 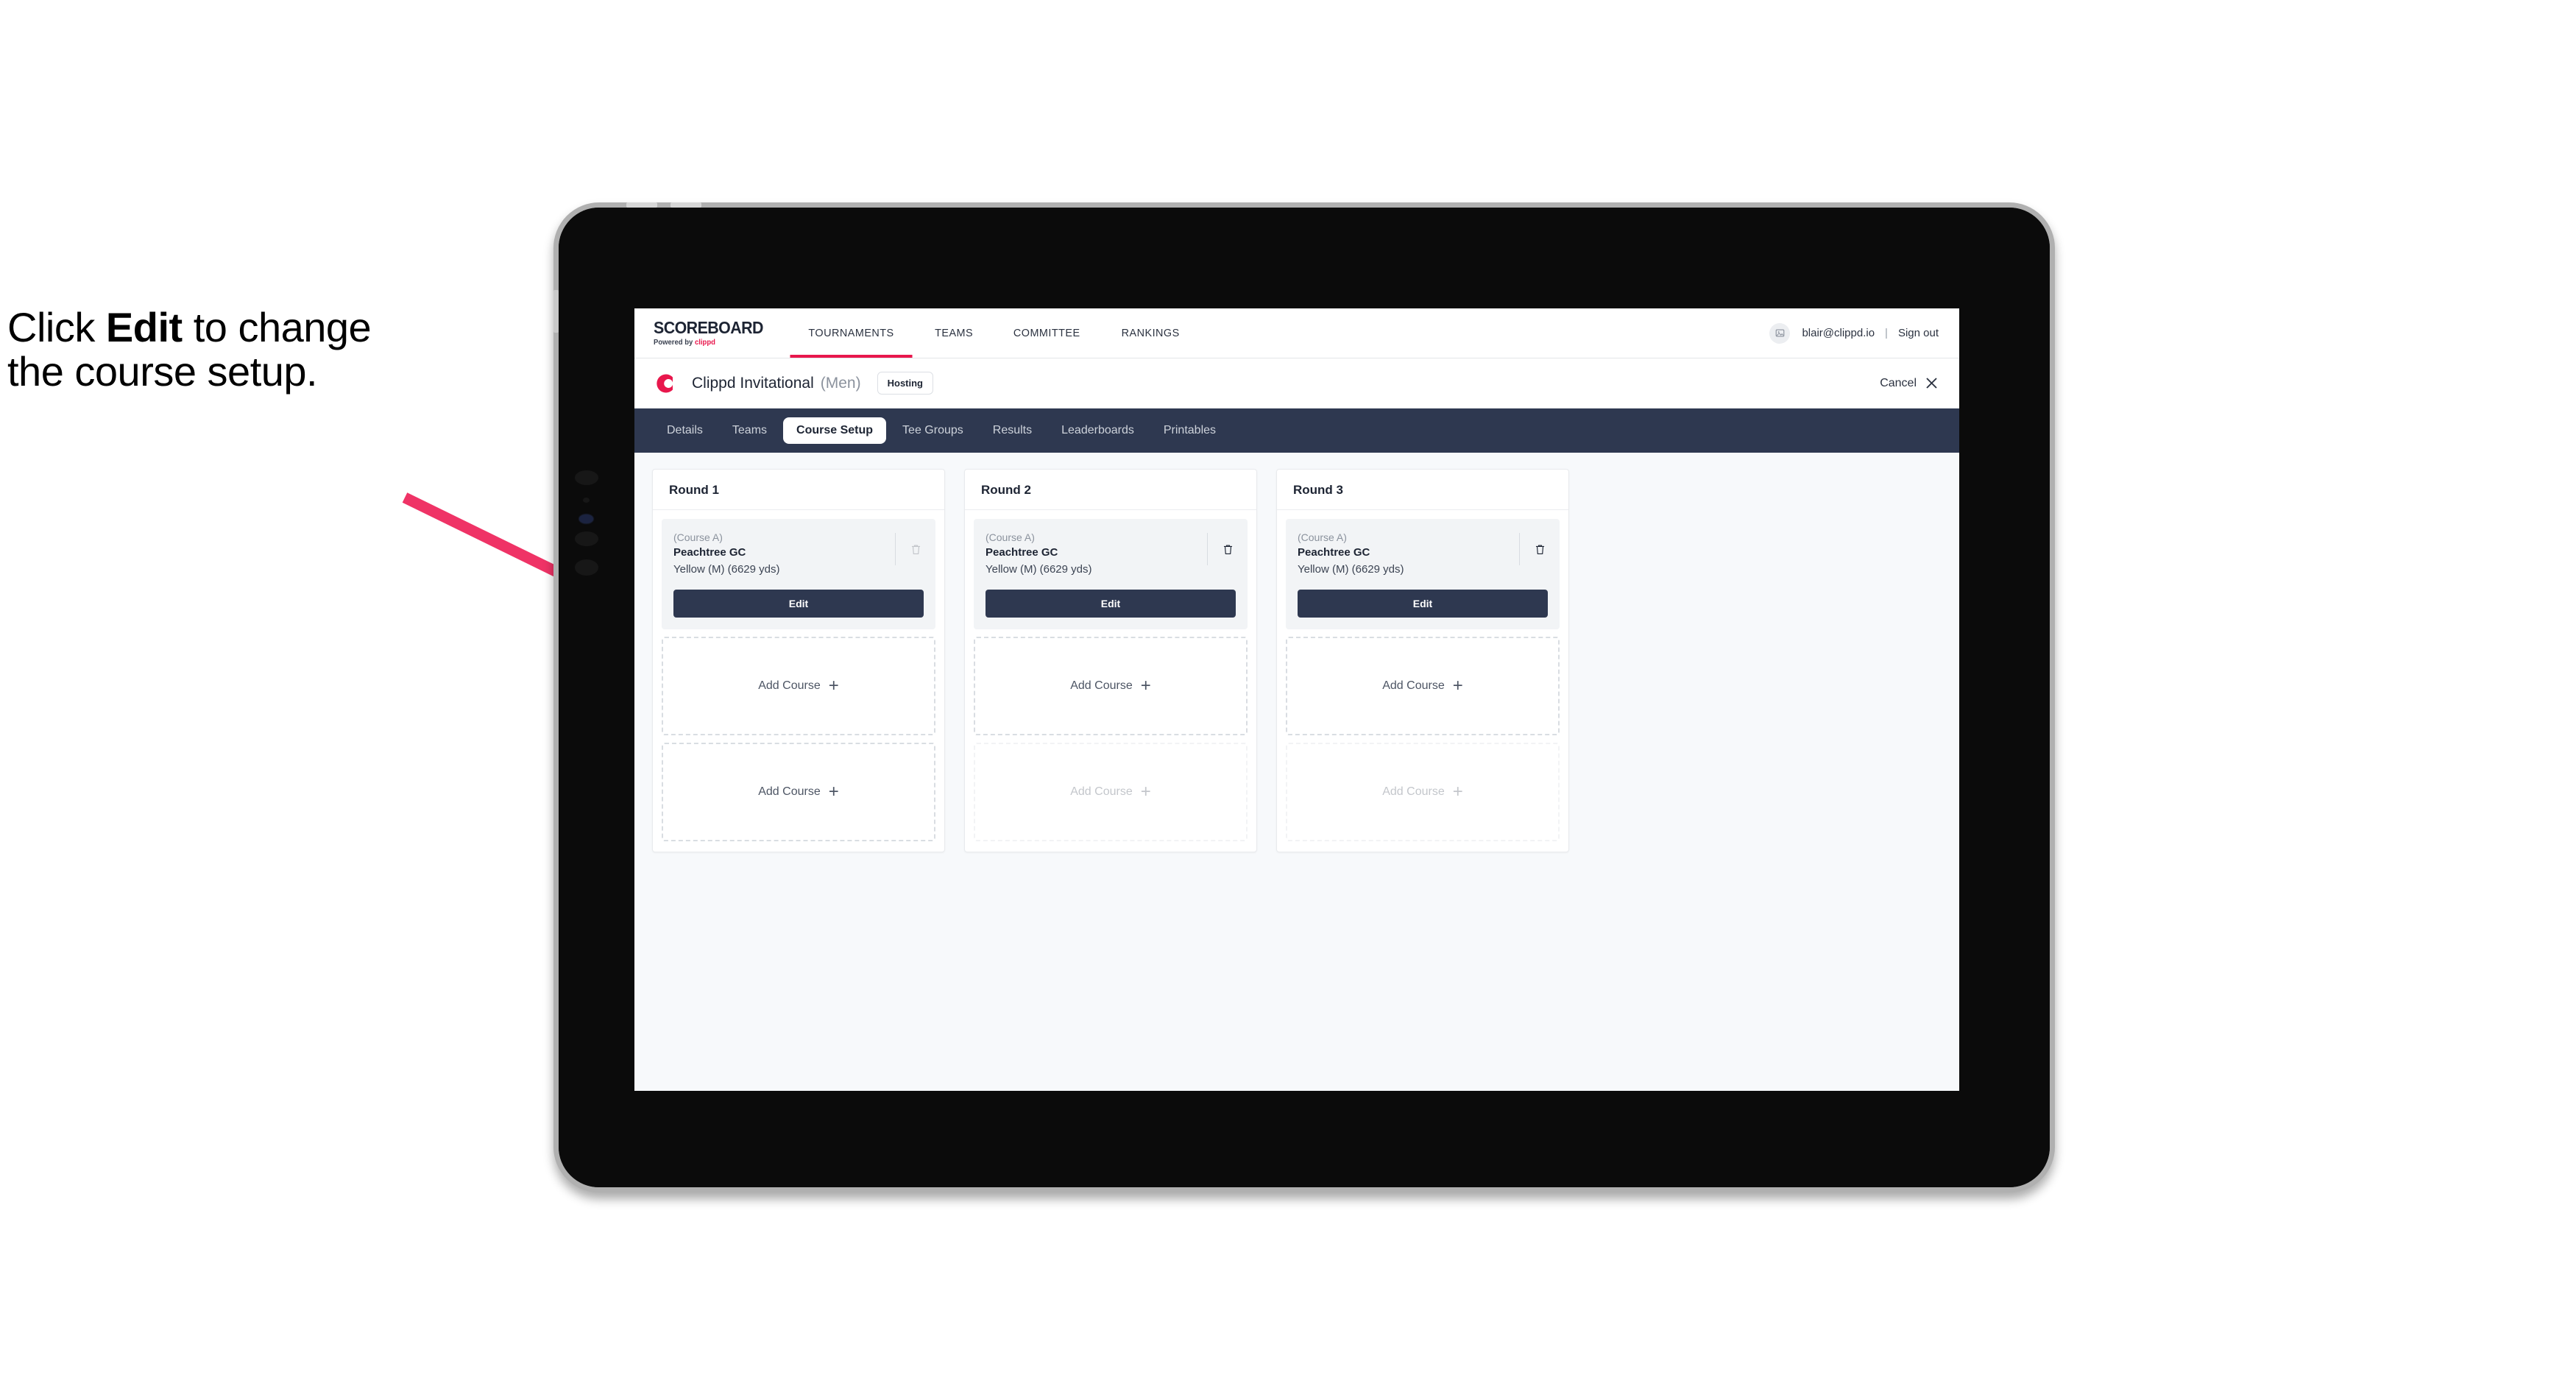 I want to click on round-title: Round 1, so click(x=798, y=490).